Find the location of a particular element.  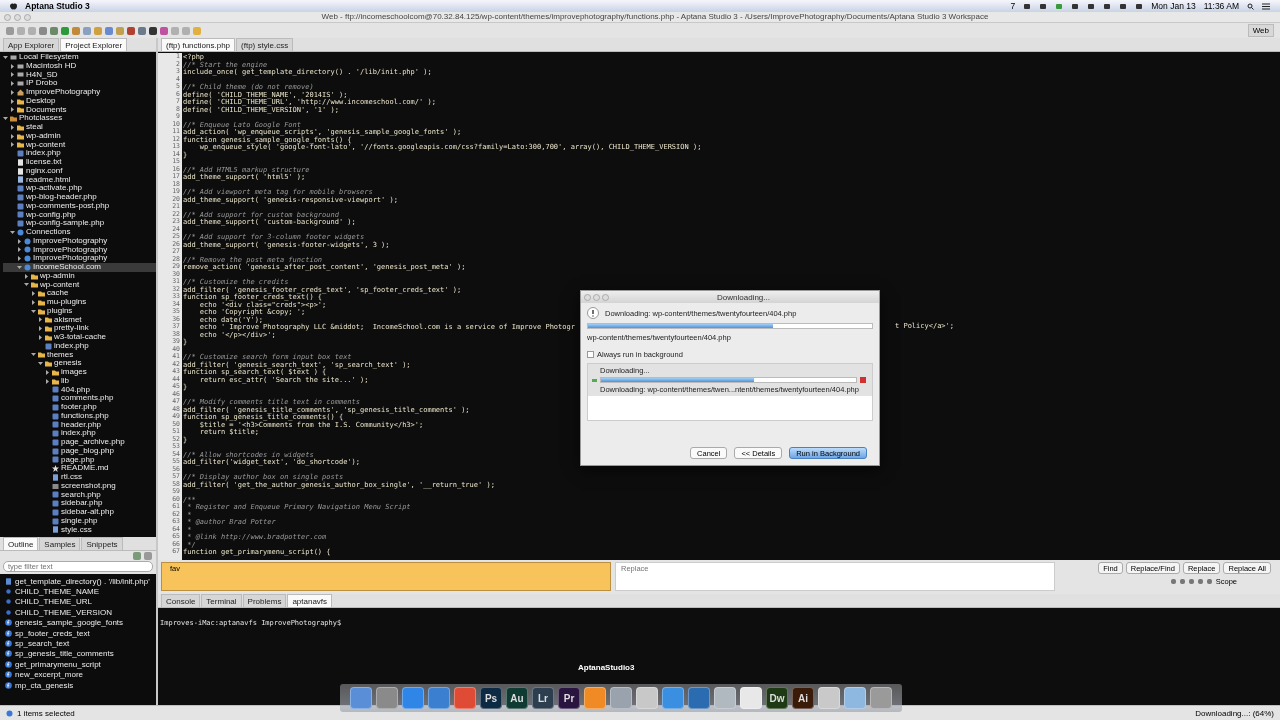

window-title: Web - ftp://incomeschoolcom@70.32.84.125/wp-content/themes/improvephotography/functions.php - Aptana Studio 3 - /Users/ImprovePhotography/Documents/Aptana Studio 3 Workspace is located at coordinates (655, 17).